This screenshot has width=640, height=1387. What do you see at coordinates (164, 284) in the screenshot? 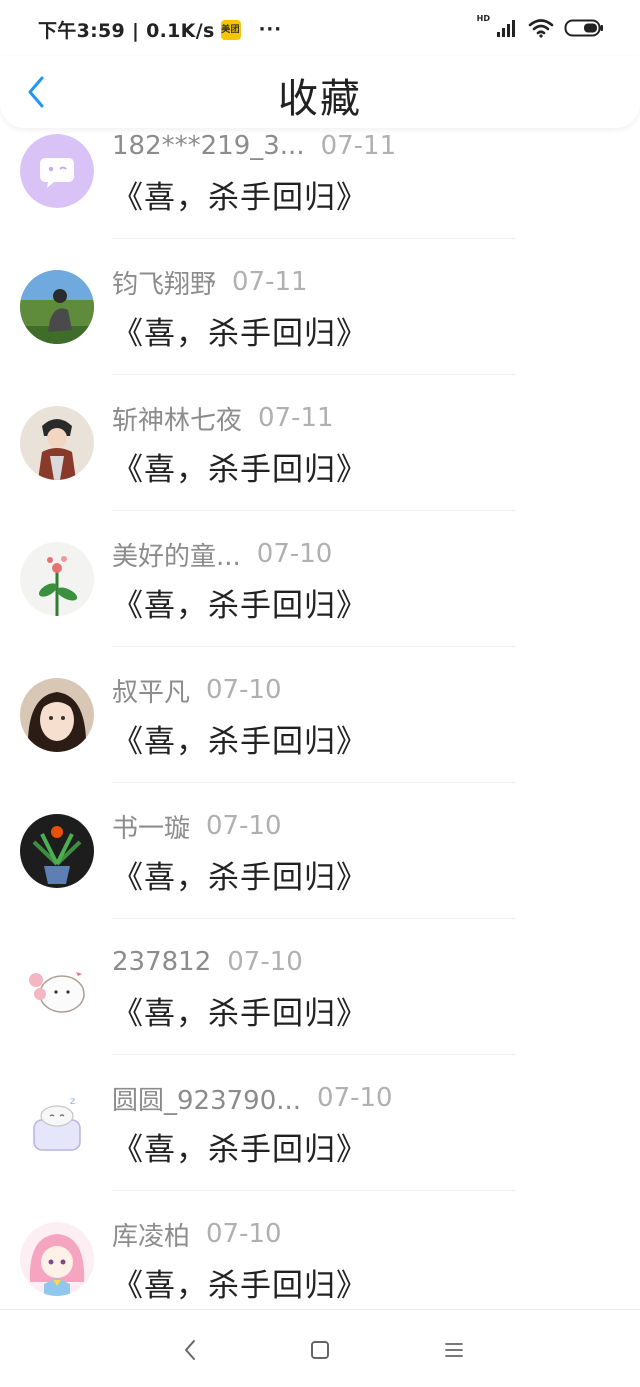
I see `user-name: 钧飞翔野` at bounding box center [164, 284].